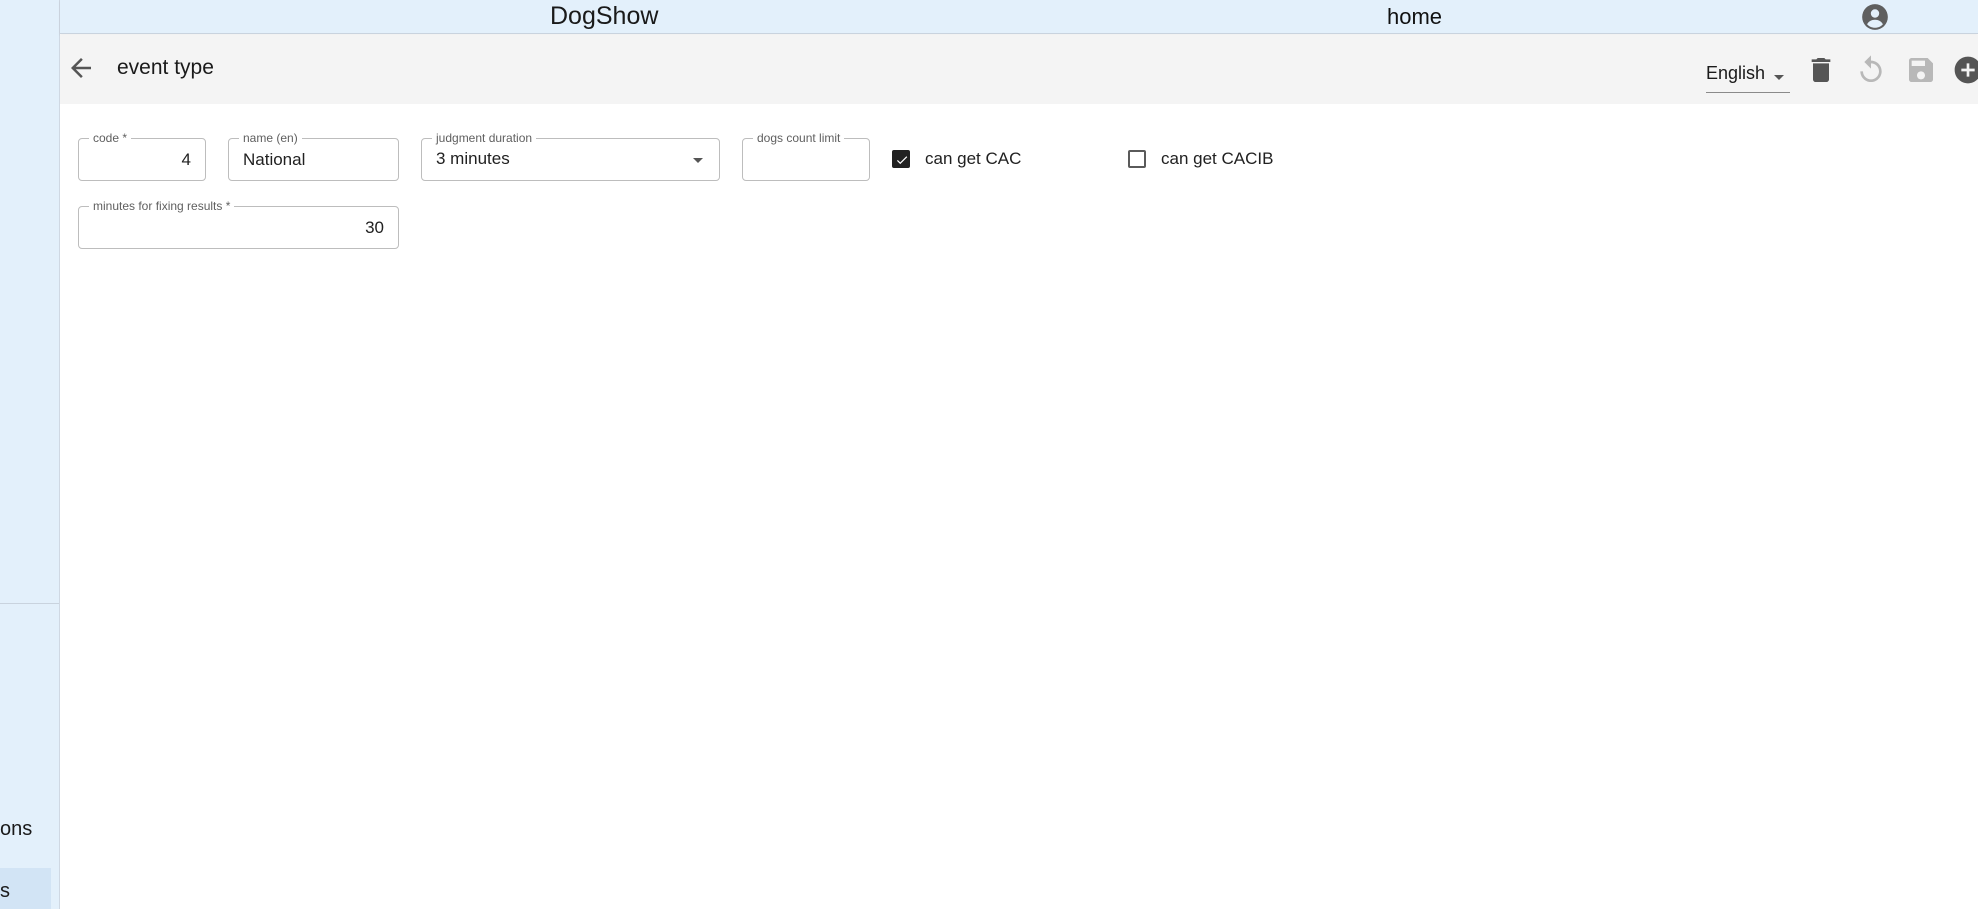  Describe the element at coordinates (570, 155) in the screenshot. I see `judgment-duration-select: judgment duration 3 minutes` at that location.